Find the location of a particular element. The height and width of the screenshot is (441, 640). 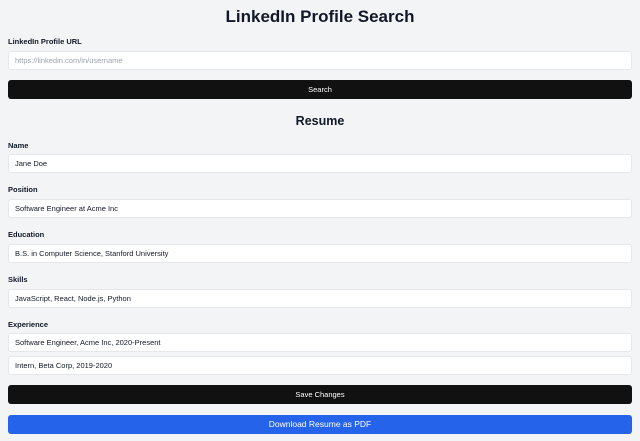

position-input is located at coordinates (320, 208).